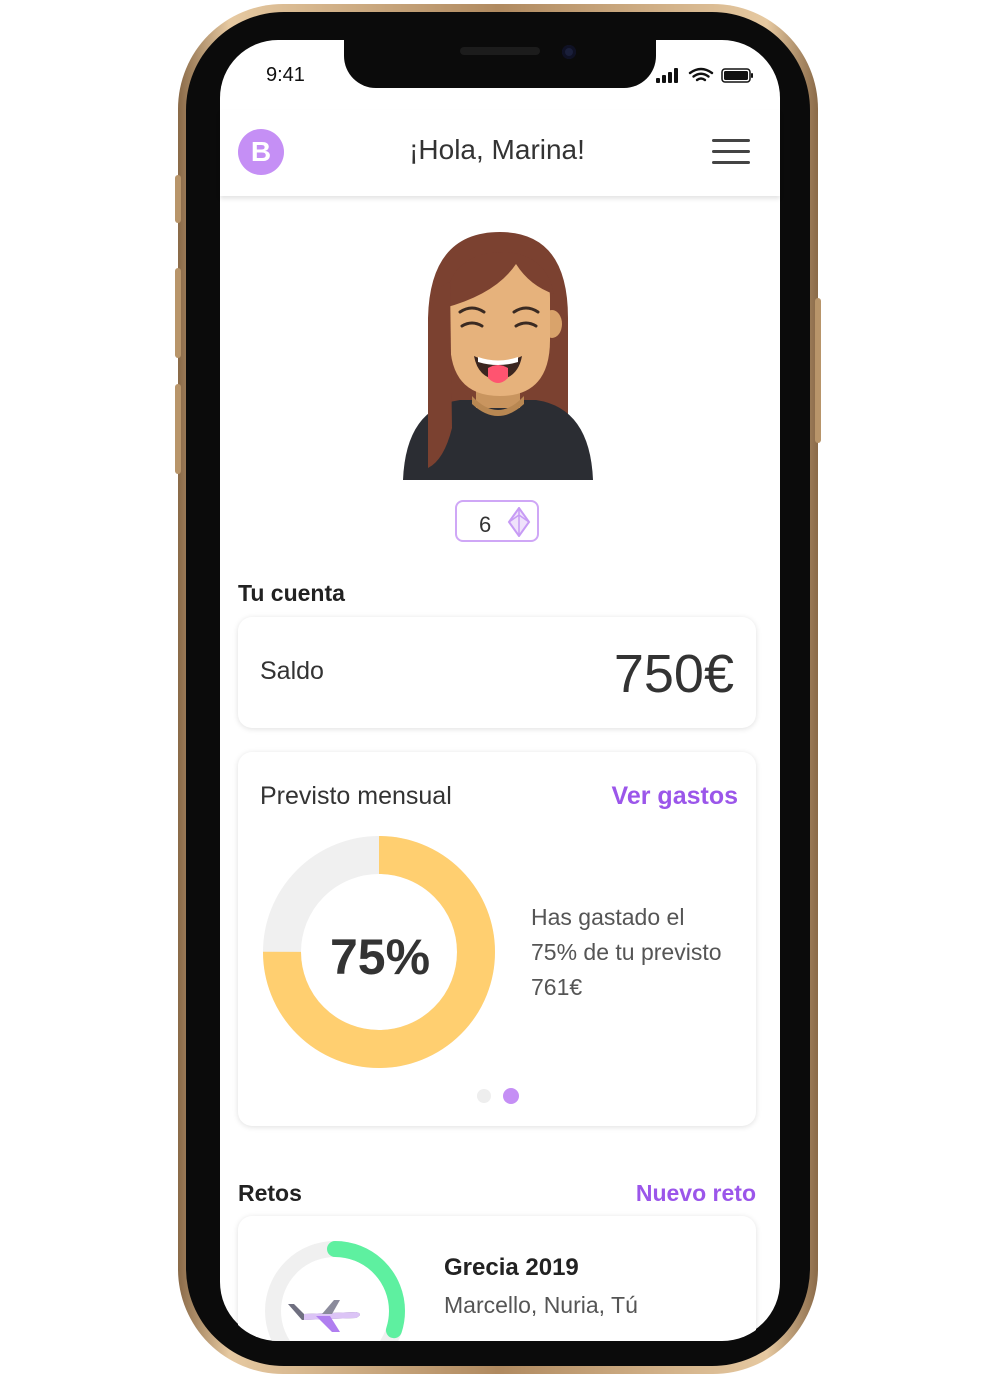  I want to click on mute-switch, so click(178, 199).